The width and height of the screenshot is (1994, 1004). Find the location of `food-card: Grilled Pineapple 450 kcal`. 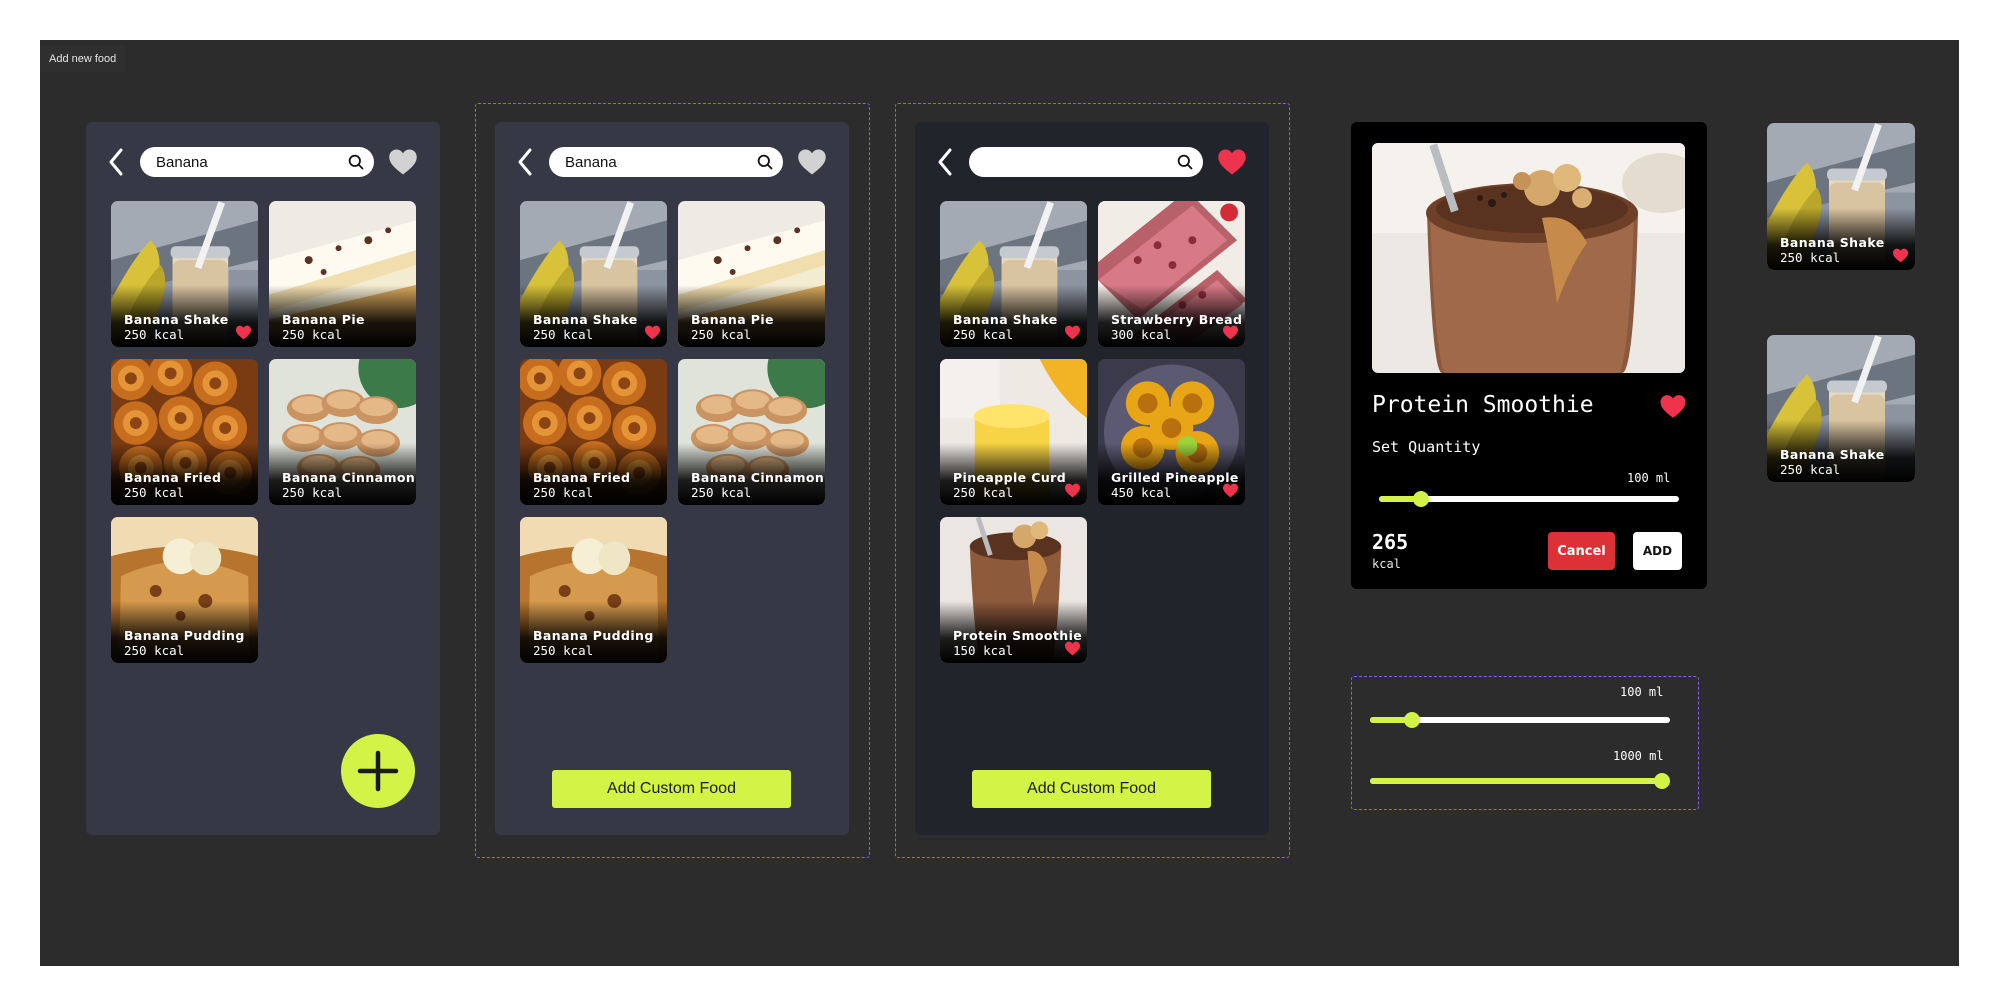

food-card: Grilled Pineapple 450 kcal is located at coordinates (1171, 432).